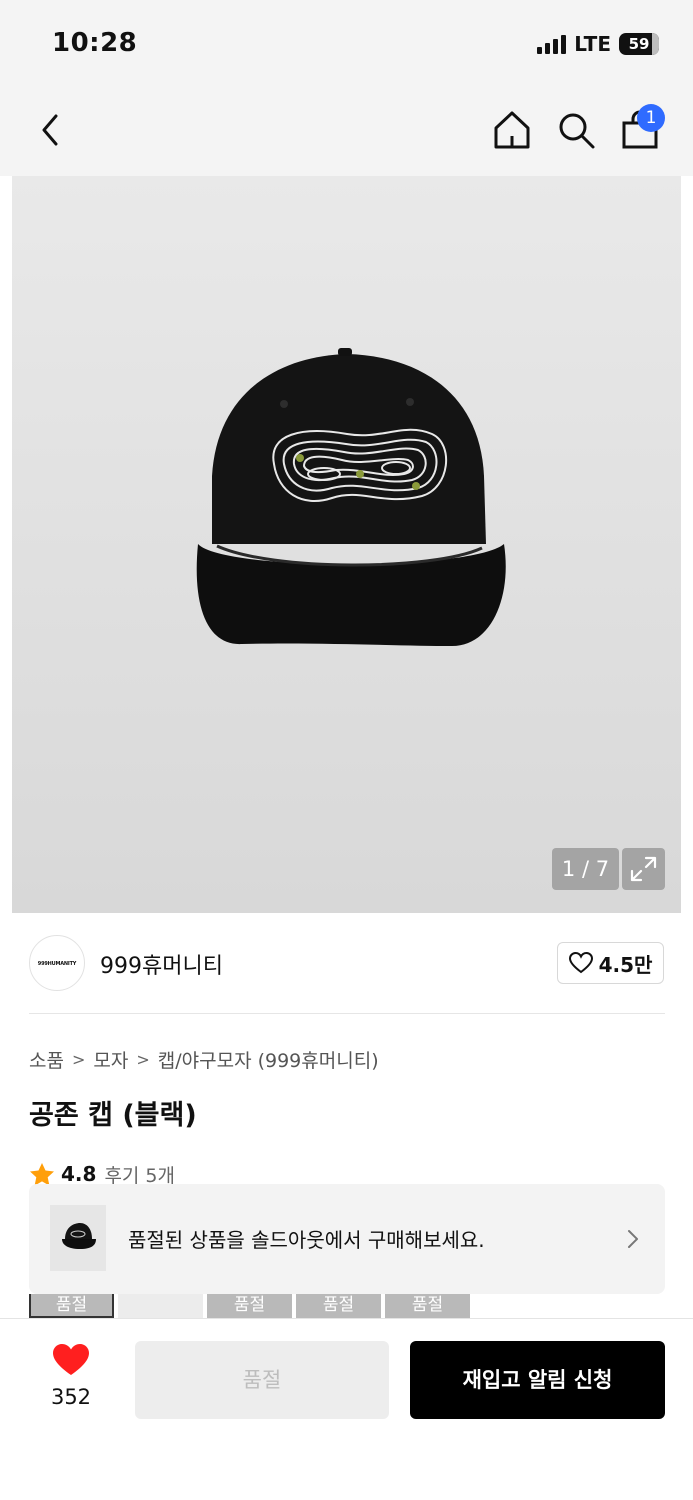  I want to click on search-icon, so click(576, 130).